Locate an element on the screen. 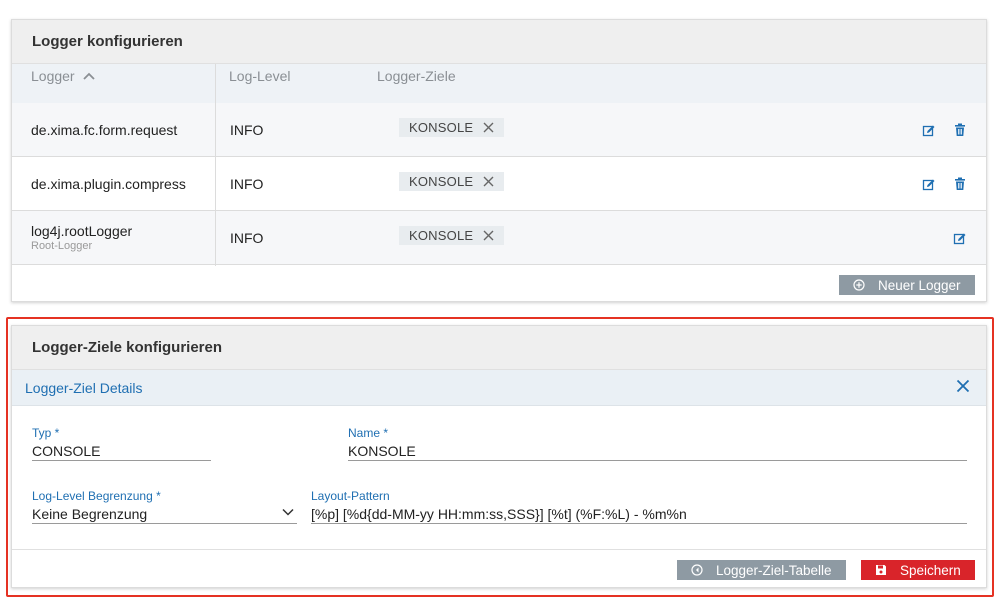 This screenshot has width=999, height=600. level-limit-label: Log-Level Begrenzung * is located at coordinates (96, 496).